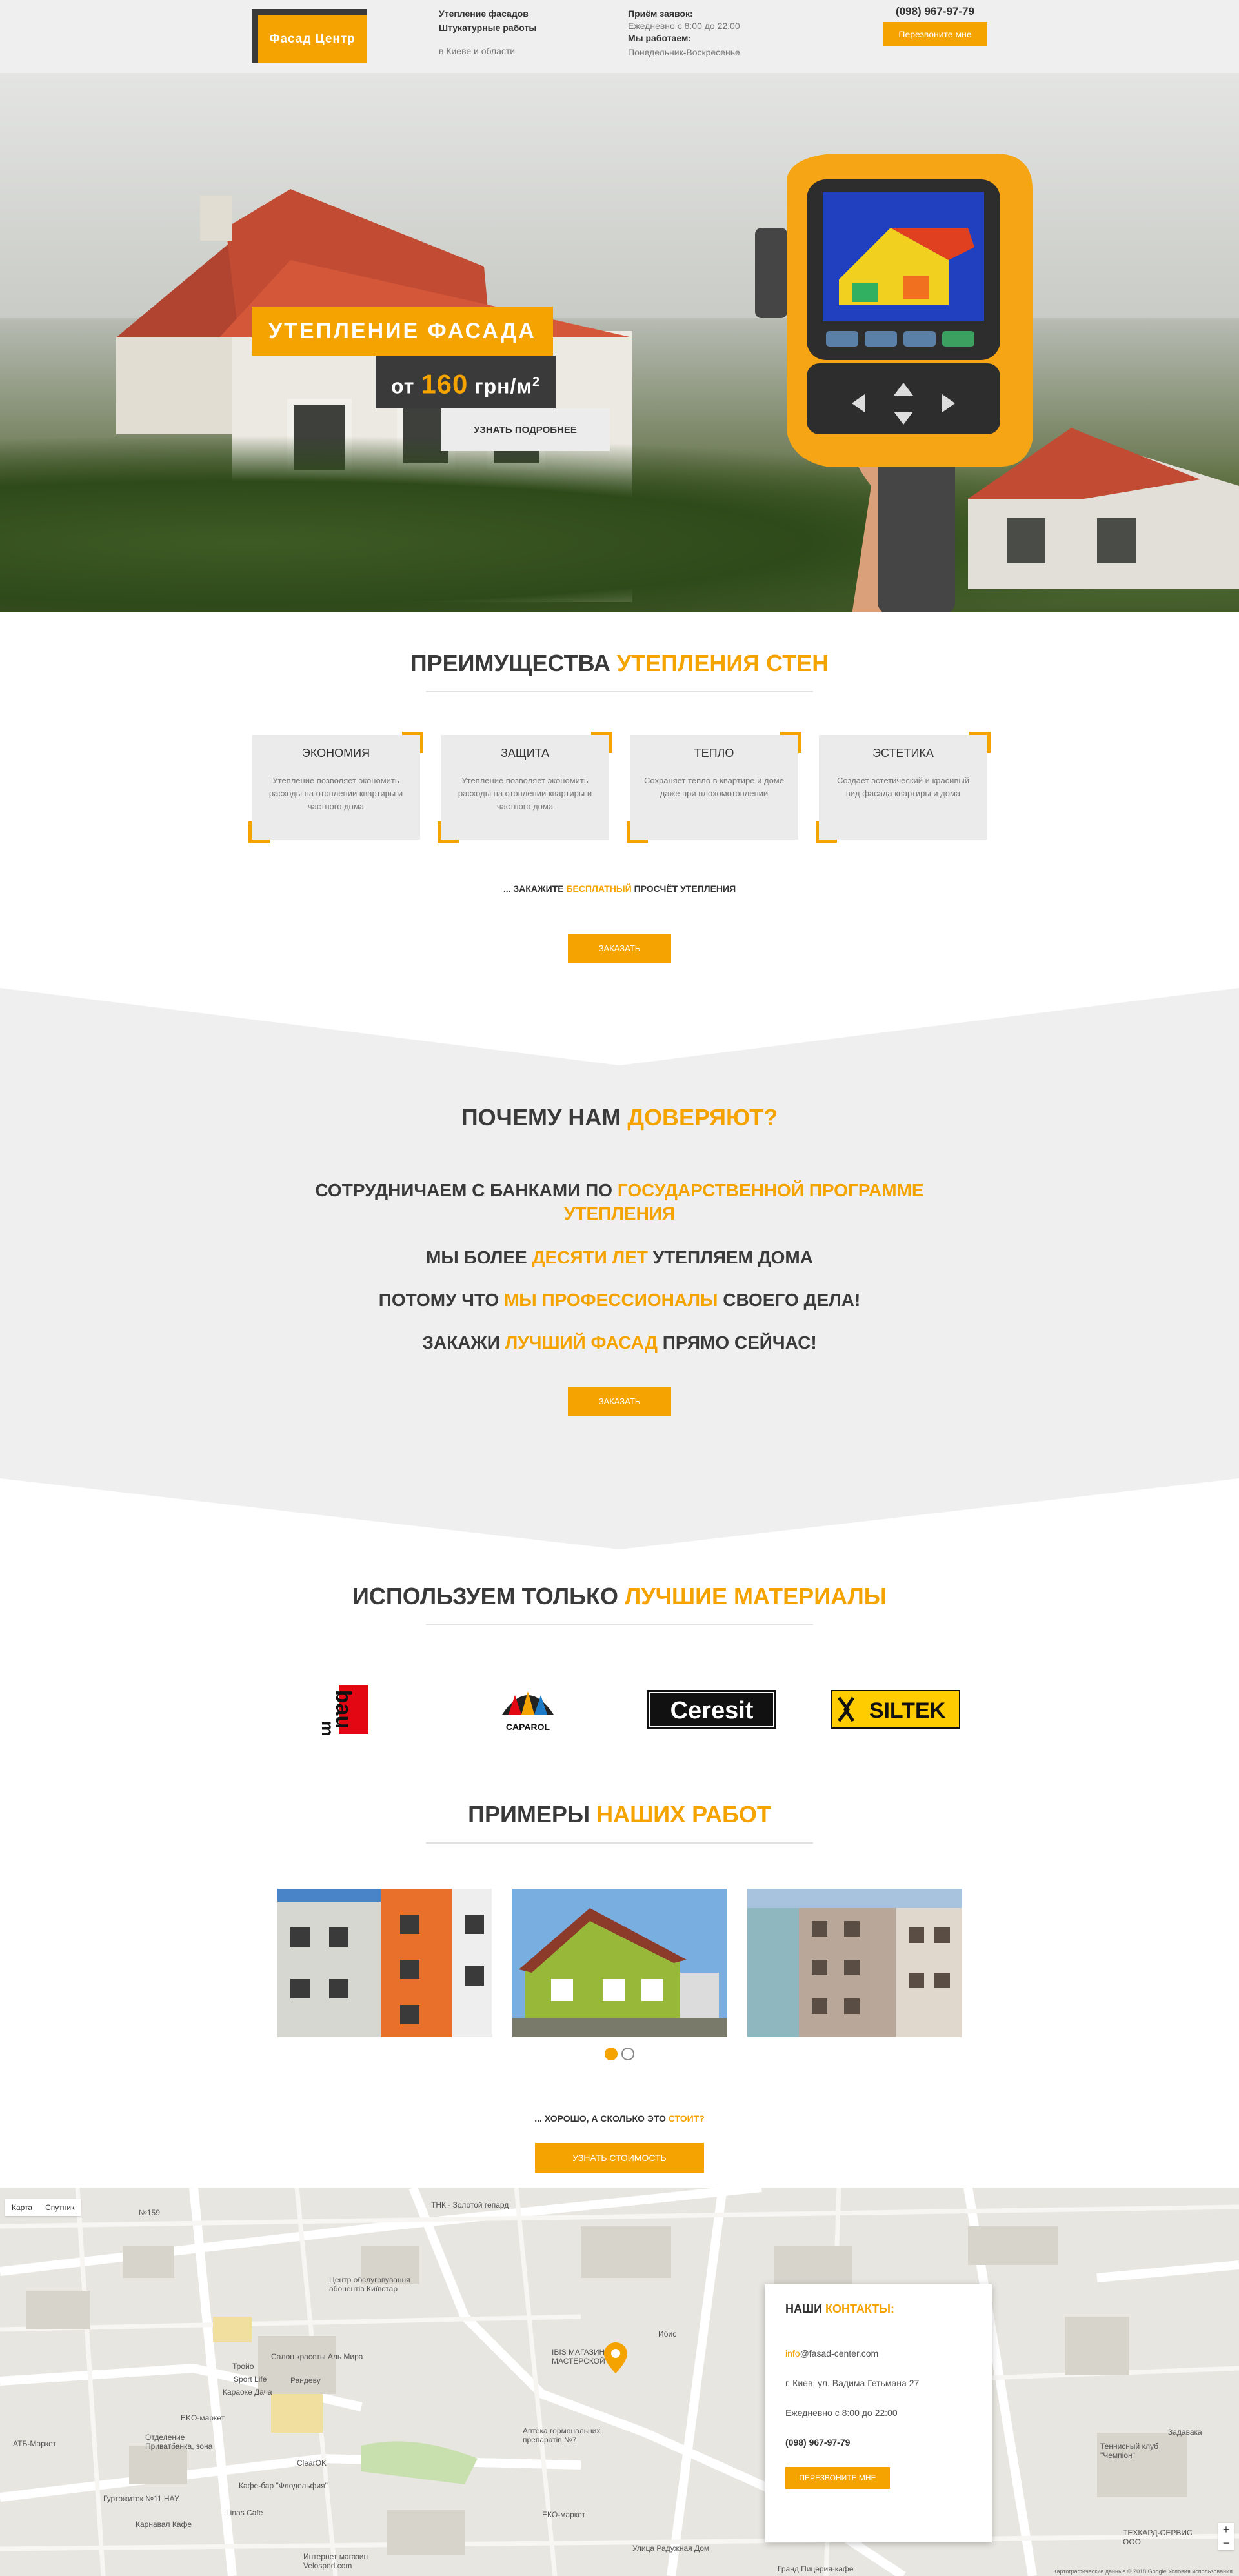 Image resolution: width=1239 pixels, height=2576 pixels. What do you see at coordinates (667, 2334) in the screenshot?
I see `map-label: Ибис` at bounding box center [667, 2334].